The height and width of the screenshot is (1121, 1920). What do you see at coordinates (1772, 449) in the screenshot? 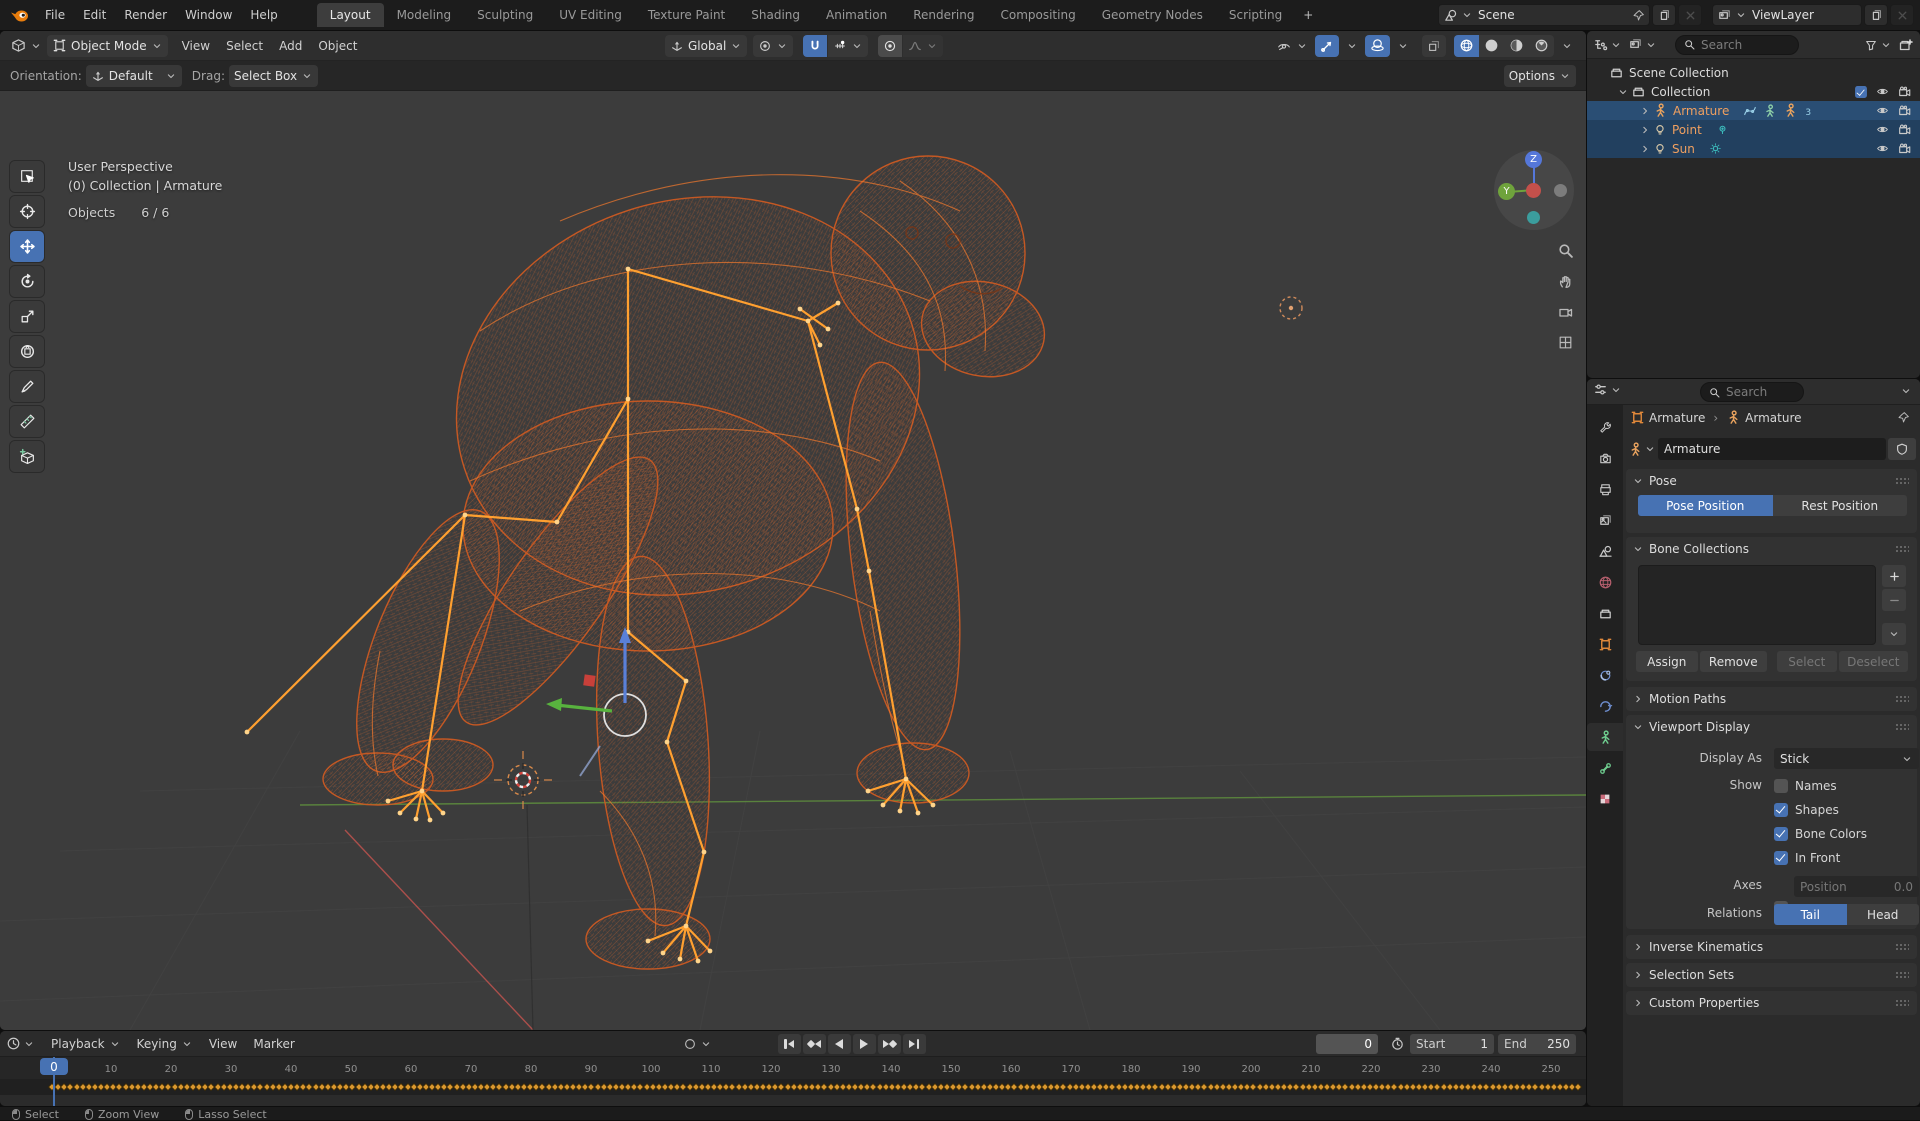
I see `id-name-field: Armature` at bounding box center [1772, 449].